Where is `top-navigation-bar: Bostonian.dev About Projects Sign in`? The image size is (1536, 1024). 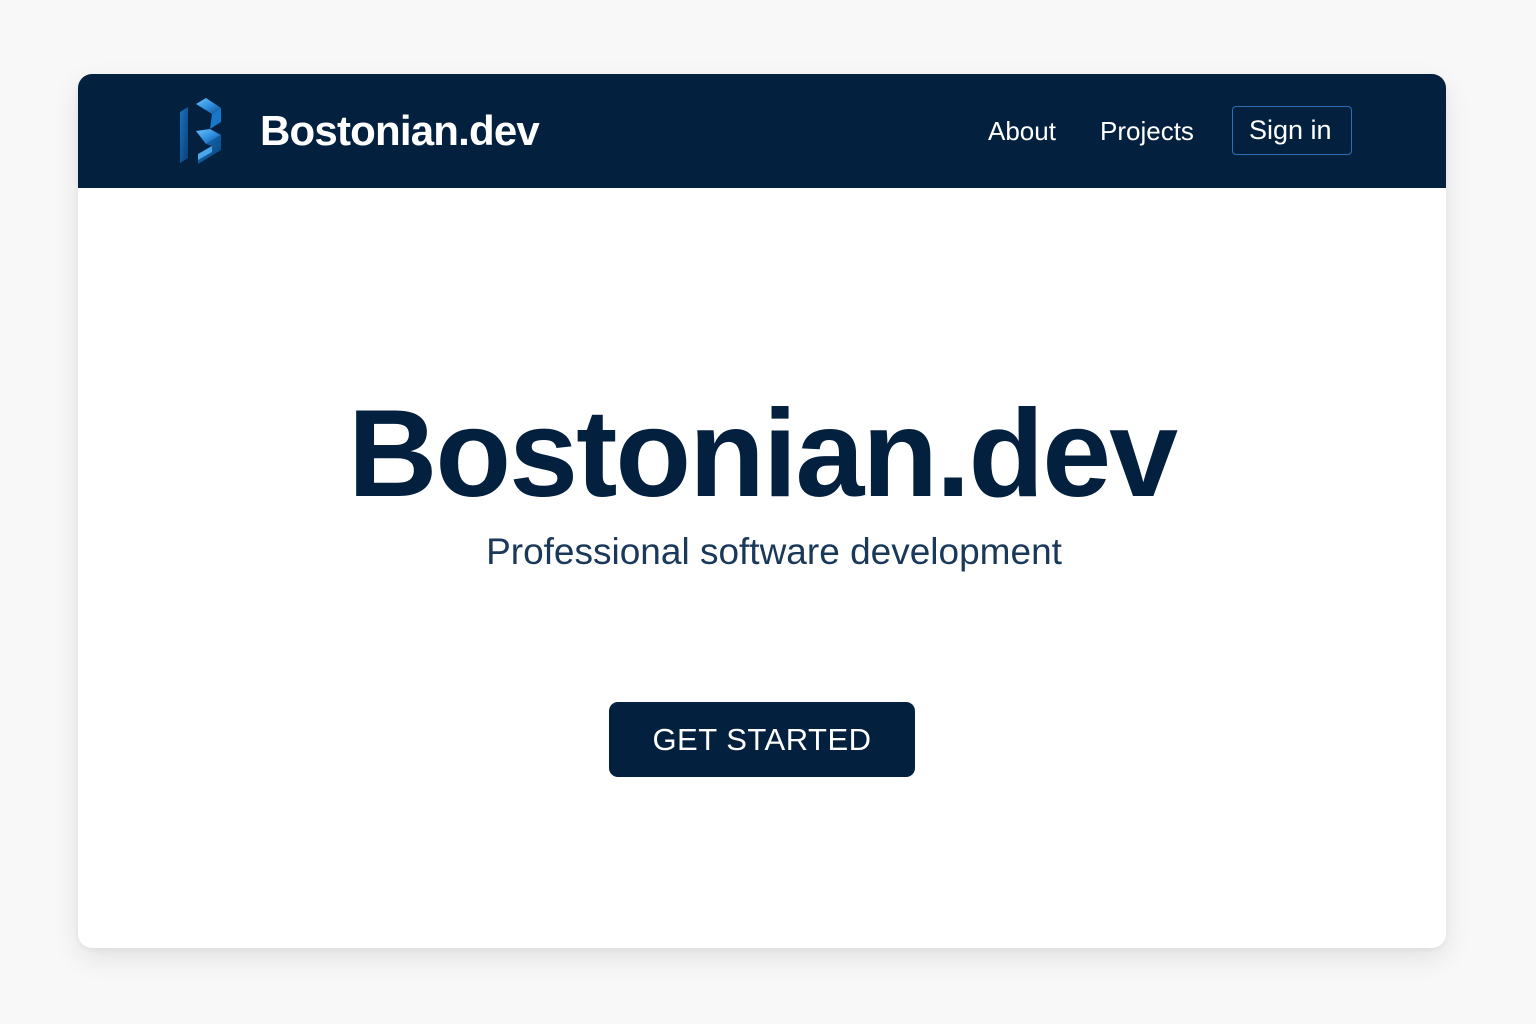
top-navigation-bar: Bostonian.dev About Projects Sign in is located at coordinates (762, 131).